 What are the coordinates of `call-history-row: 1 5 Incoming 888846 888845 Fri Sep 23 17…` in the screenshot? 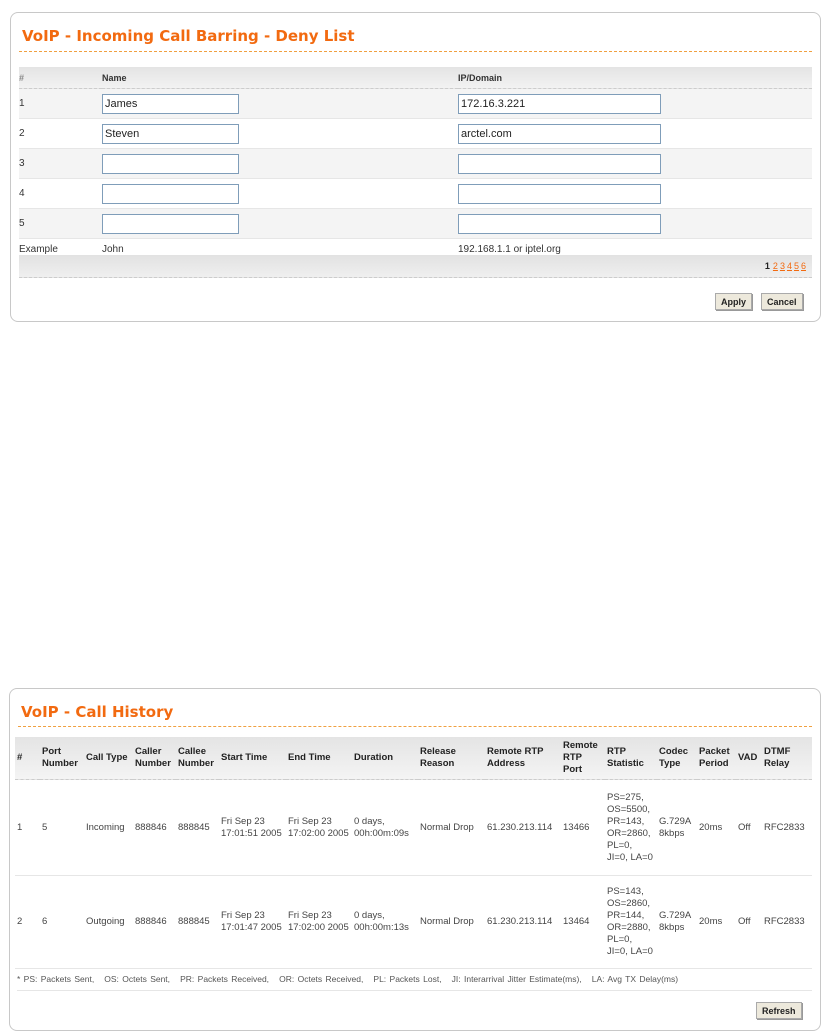 It's located at (413, 827).